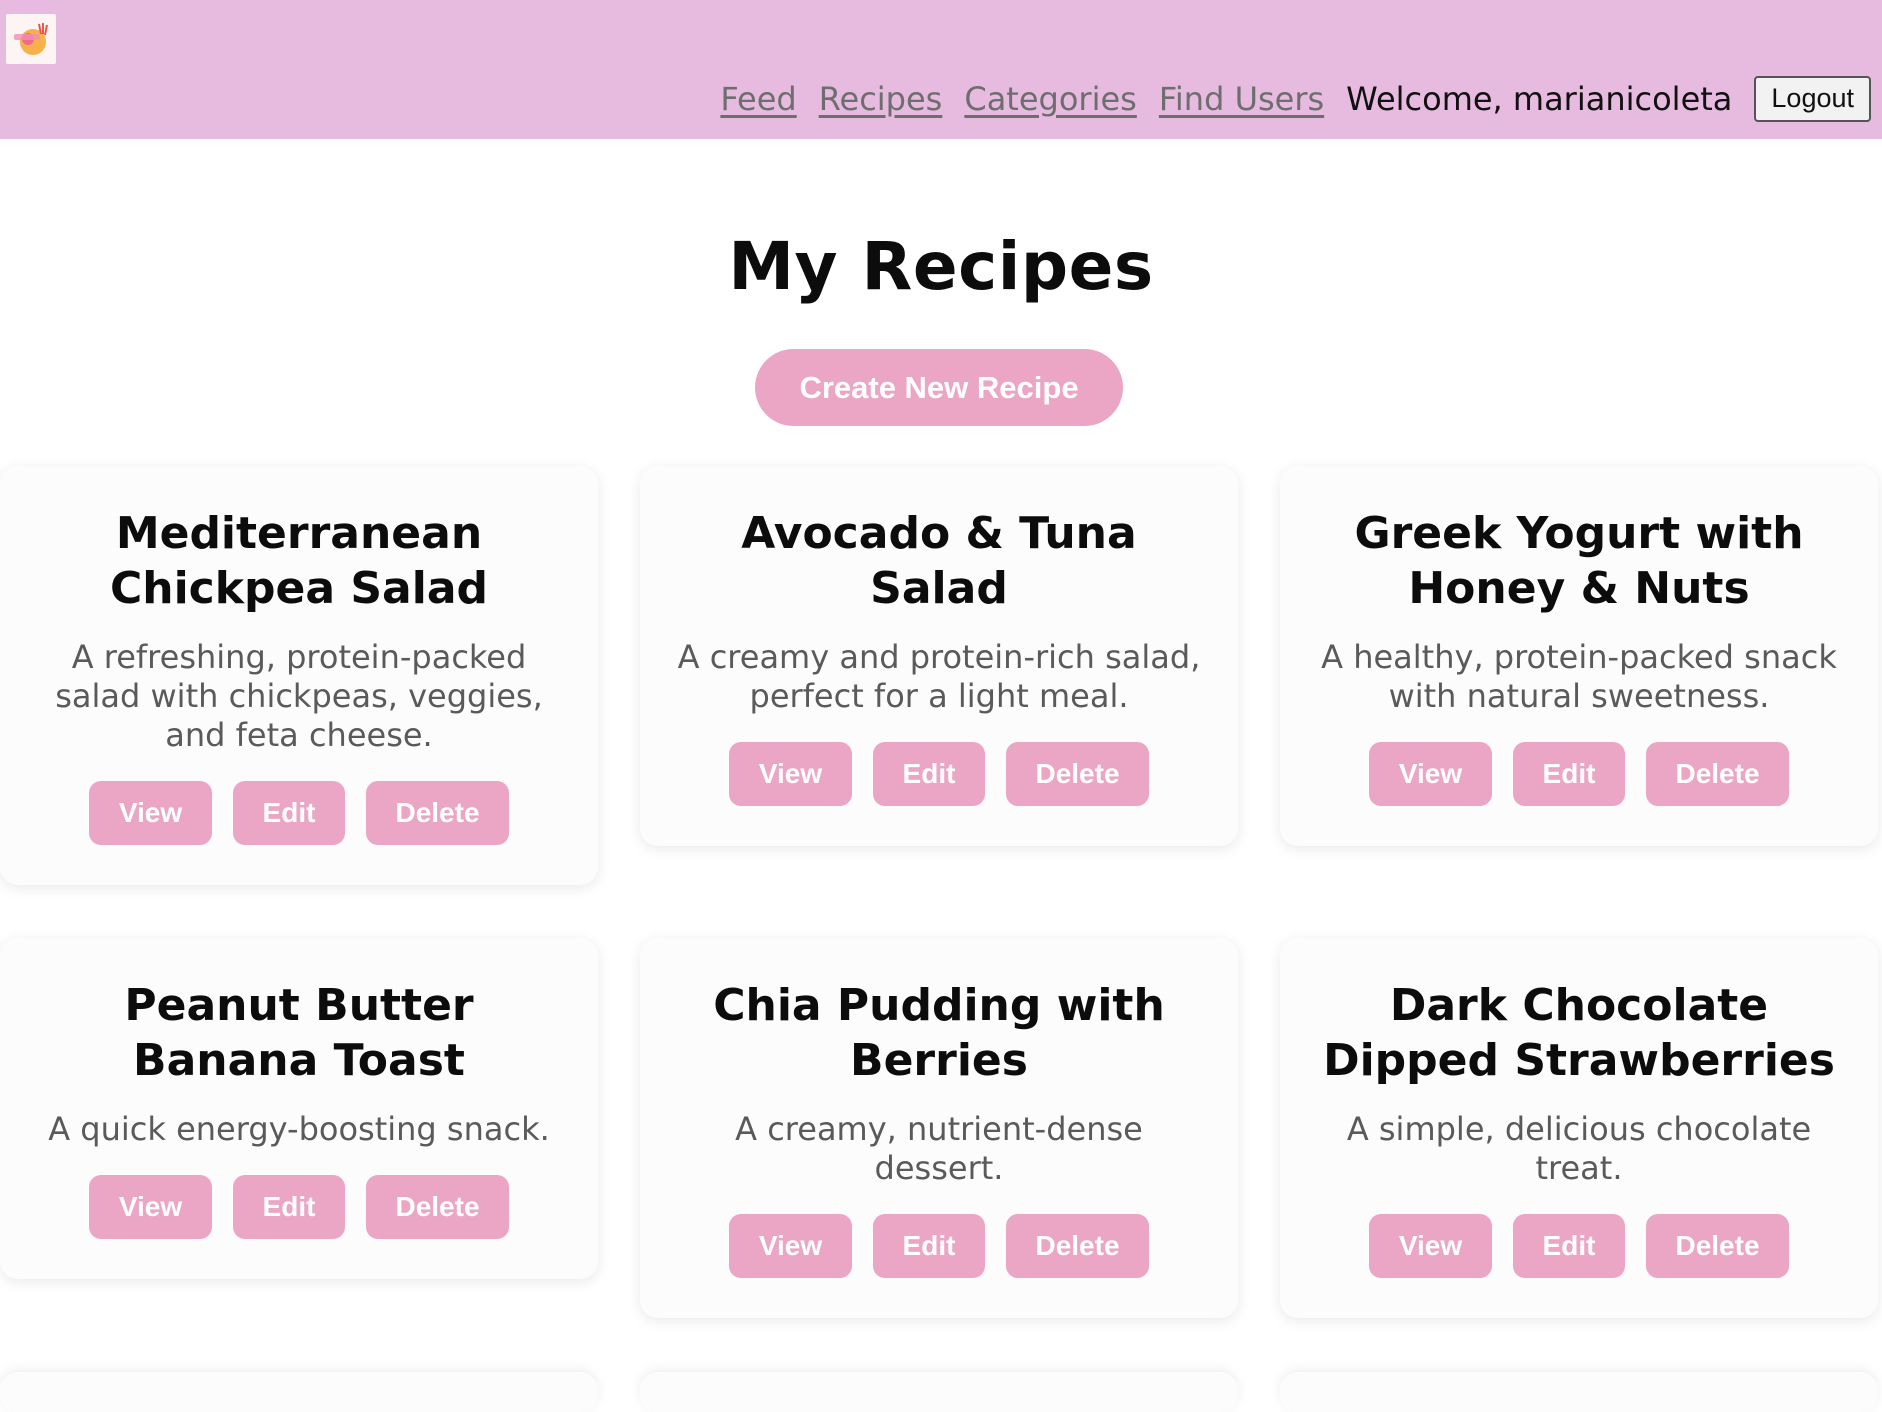  Describe the element at coordinates (299, 561) in the screenshot. I see `recipe-title: Mediterranean Chickpea Salad` at that location.